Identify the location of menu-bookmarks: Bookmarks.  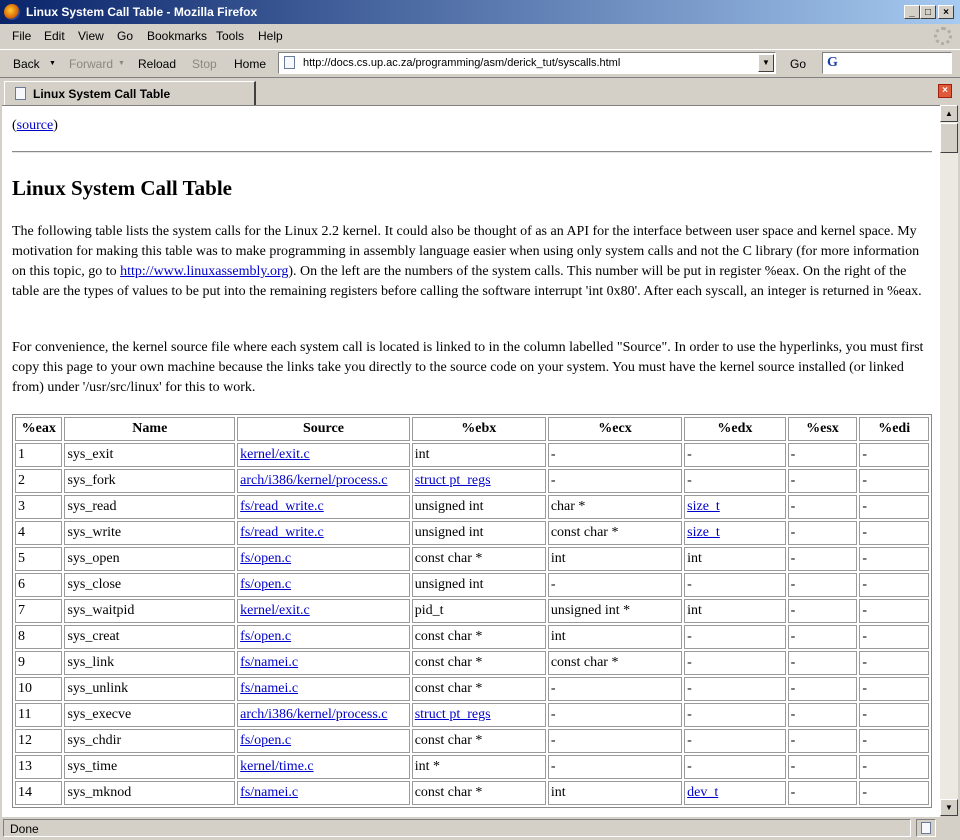
(177, 36).